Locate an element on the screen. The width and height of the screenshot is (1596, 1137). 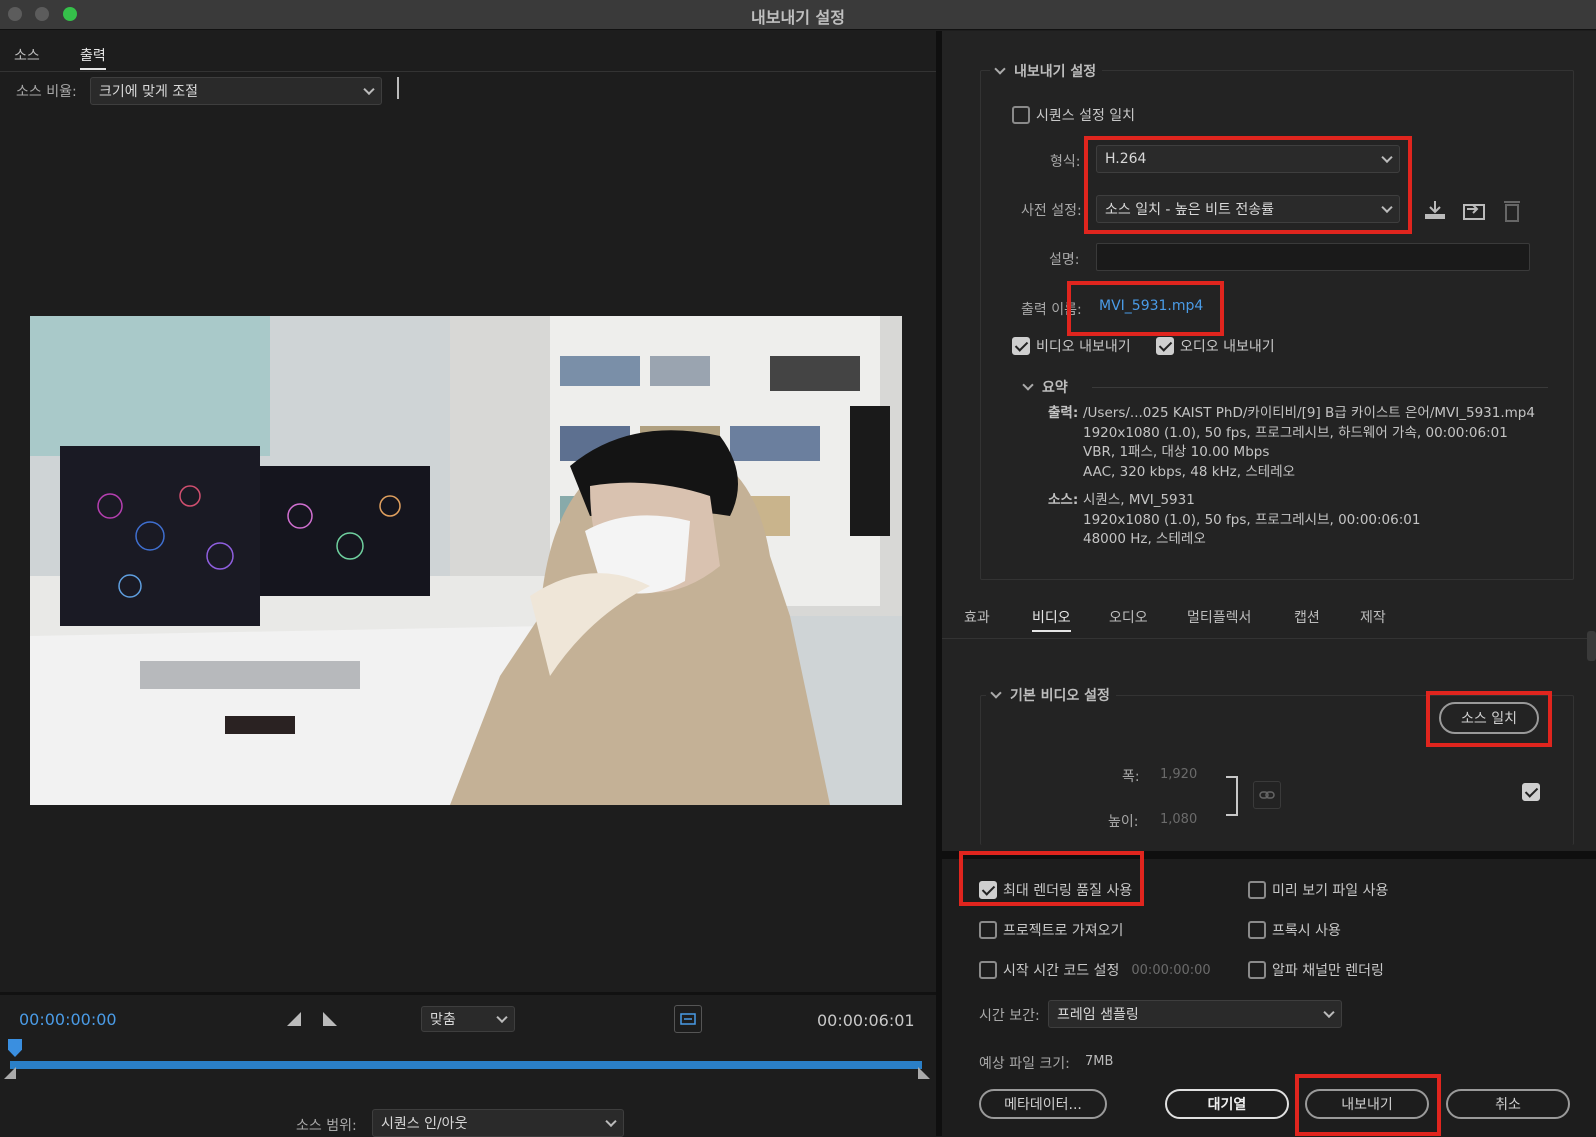
zoom-fit-dropdown: 맞춤 is located at coordinates (468, 1019).